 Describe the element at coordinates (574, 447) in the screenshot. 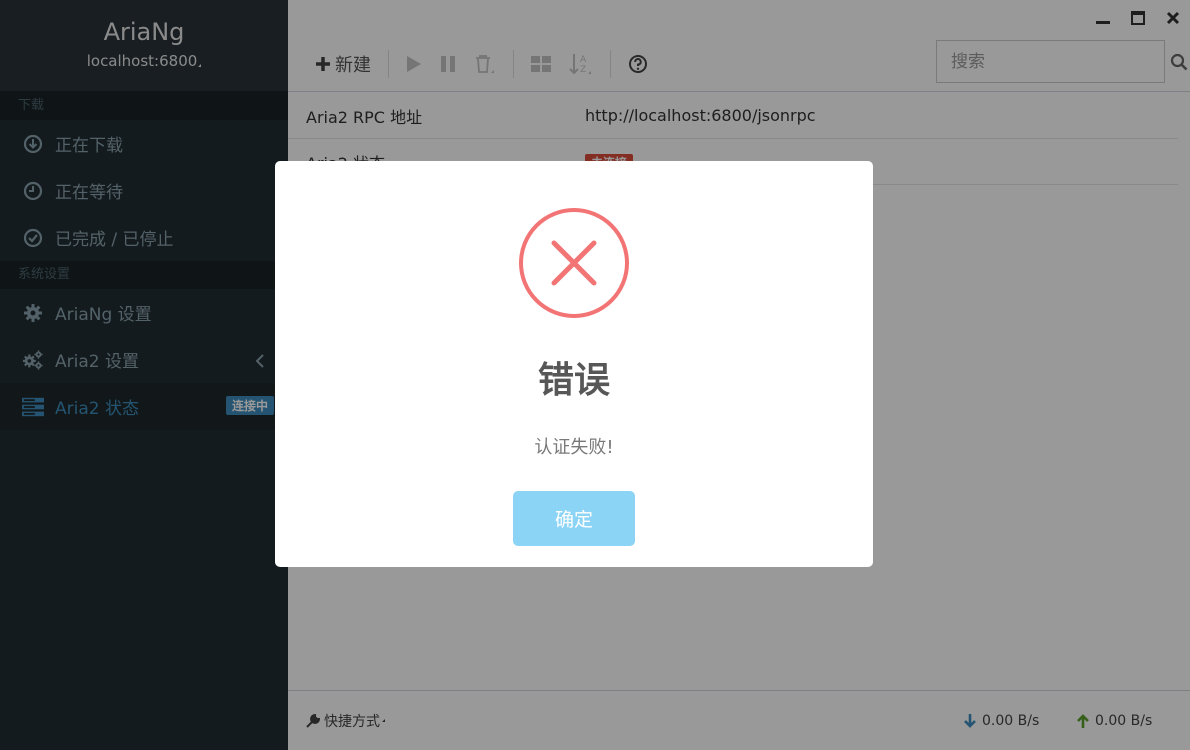

I see `dialog-message: 认证失败!` at that location.